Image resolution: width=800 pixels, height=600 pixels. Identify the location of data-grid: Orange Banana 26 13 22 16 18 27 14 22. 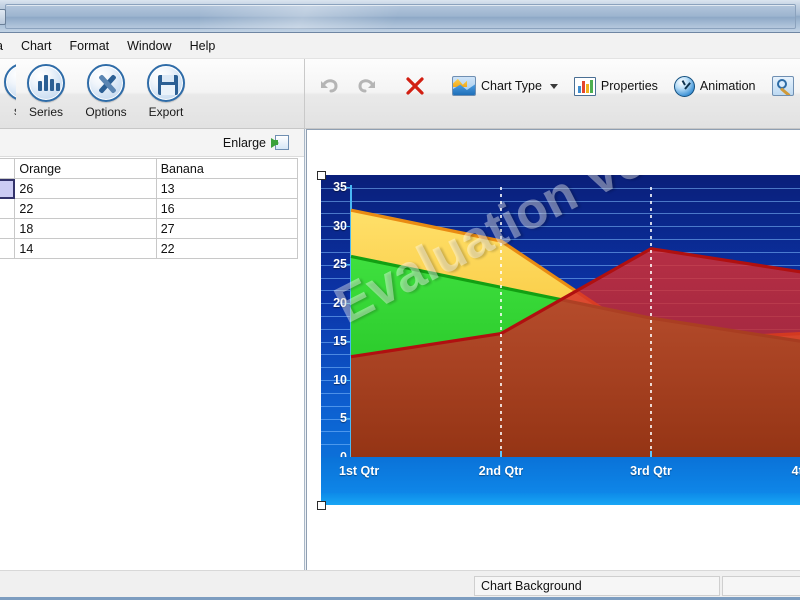
(149, 208).